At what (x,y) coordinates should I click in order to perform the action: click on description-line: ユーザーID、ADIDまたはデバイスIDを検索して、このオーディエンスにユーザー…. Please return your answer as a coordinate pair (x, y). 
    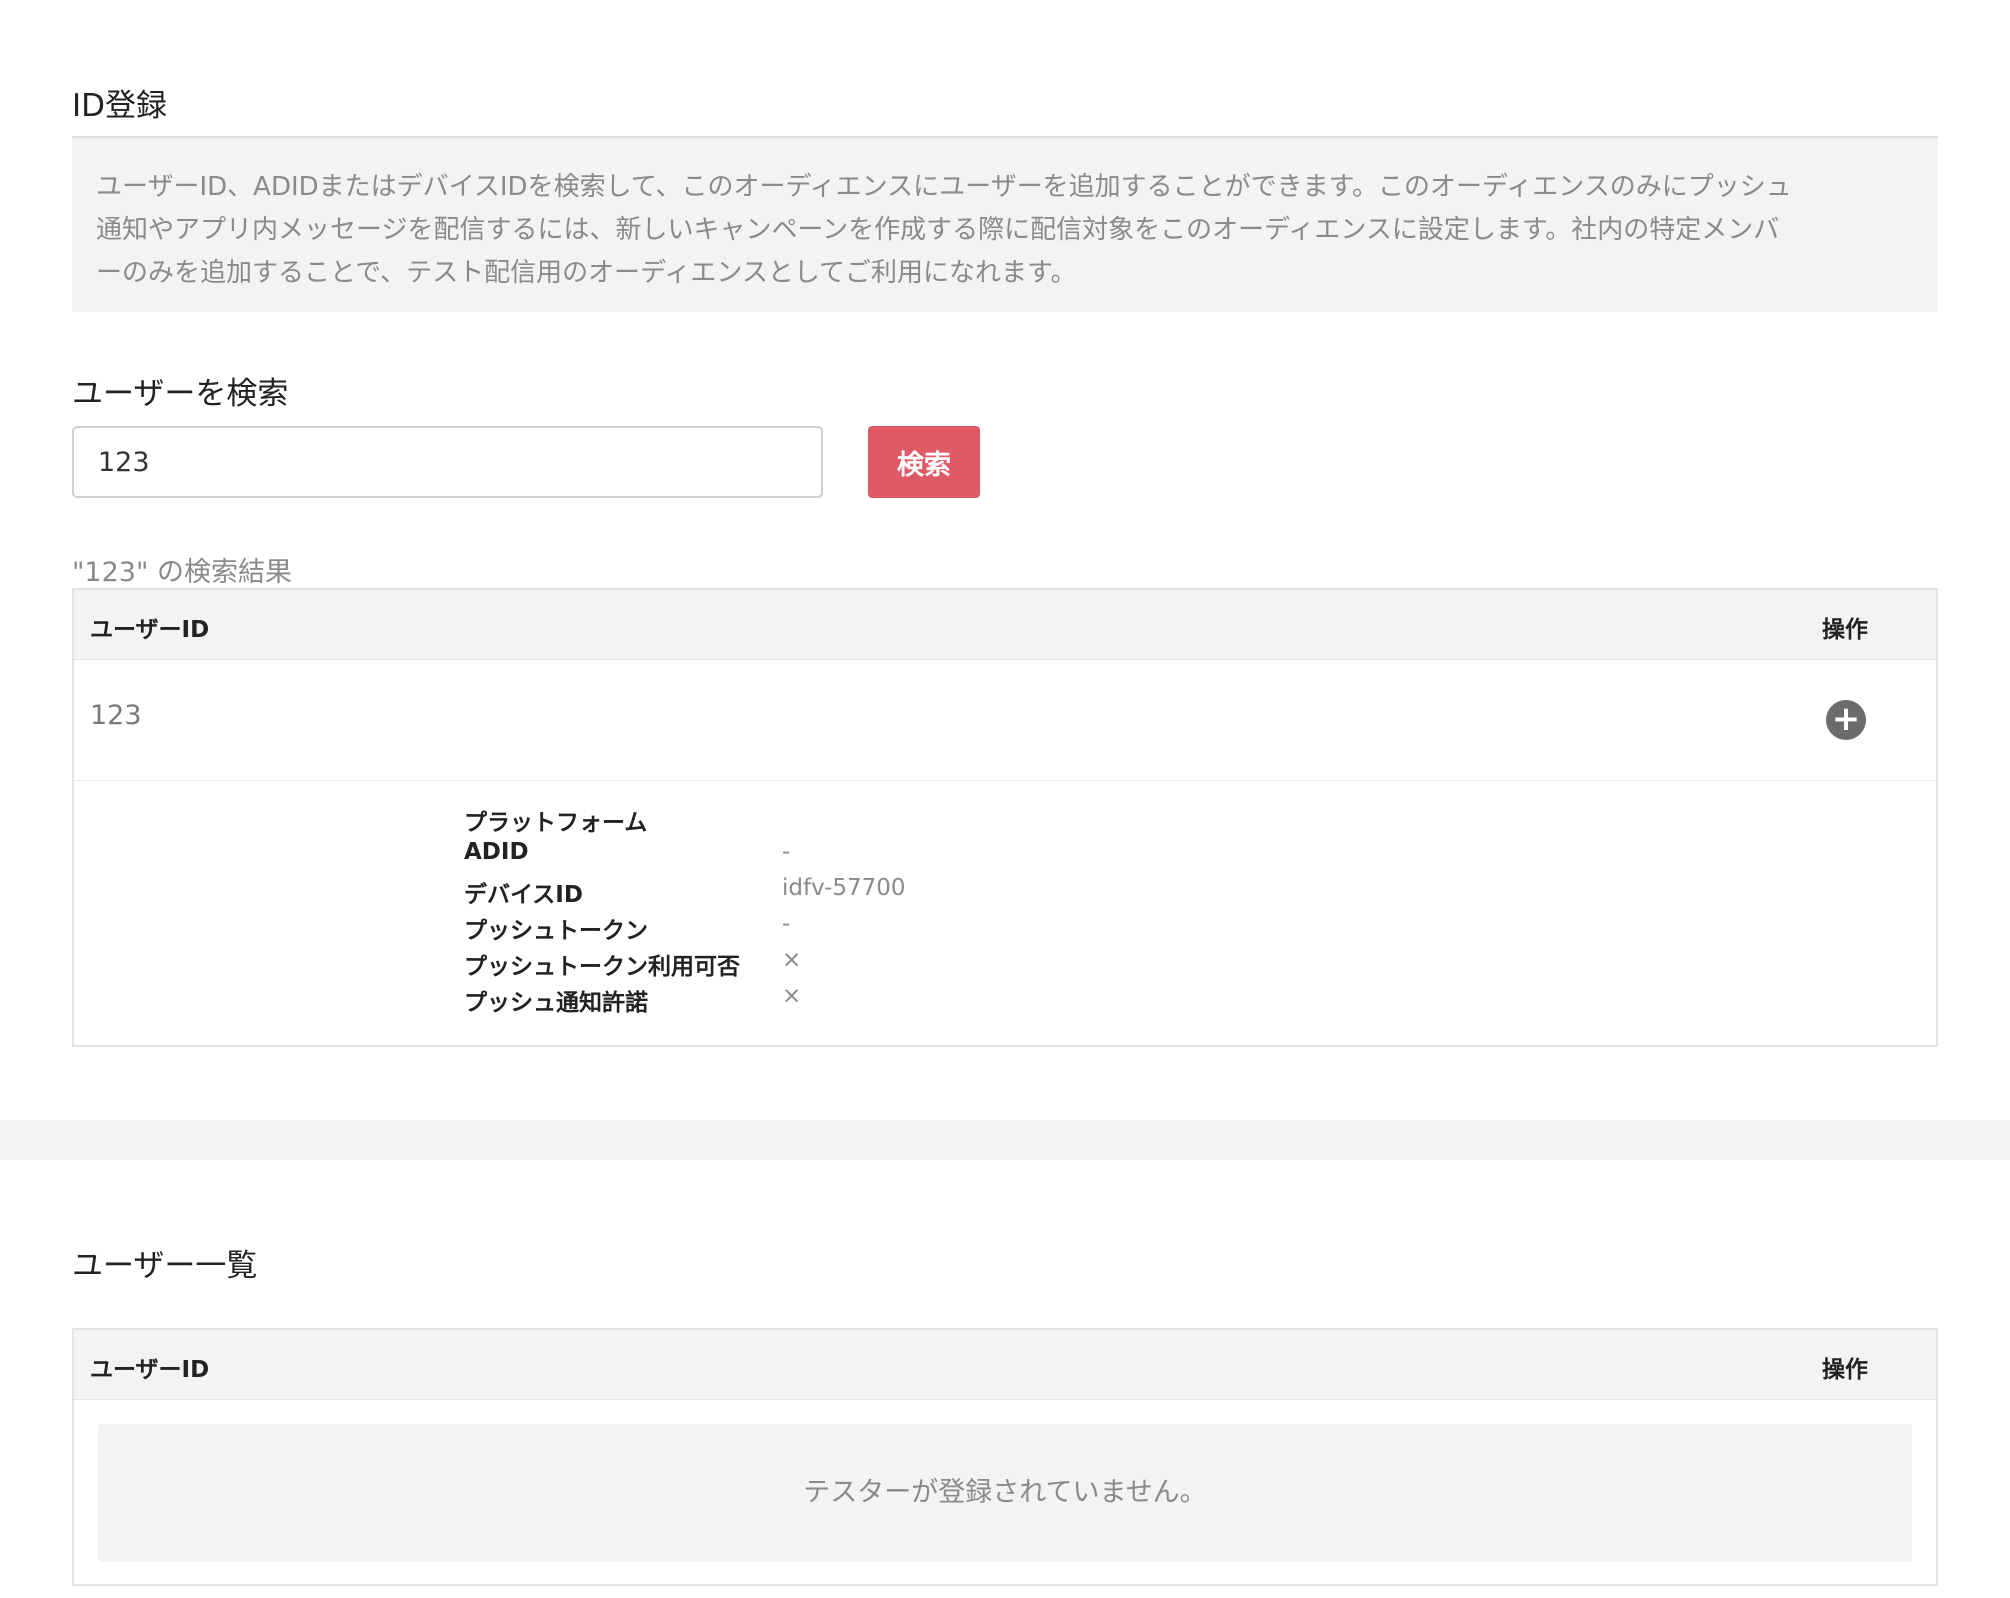
    Looking at the image, I should click on (944, 187).